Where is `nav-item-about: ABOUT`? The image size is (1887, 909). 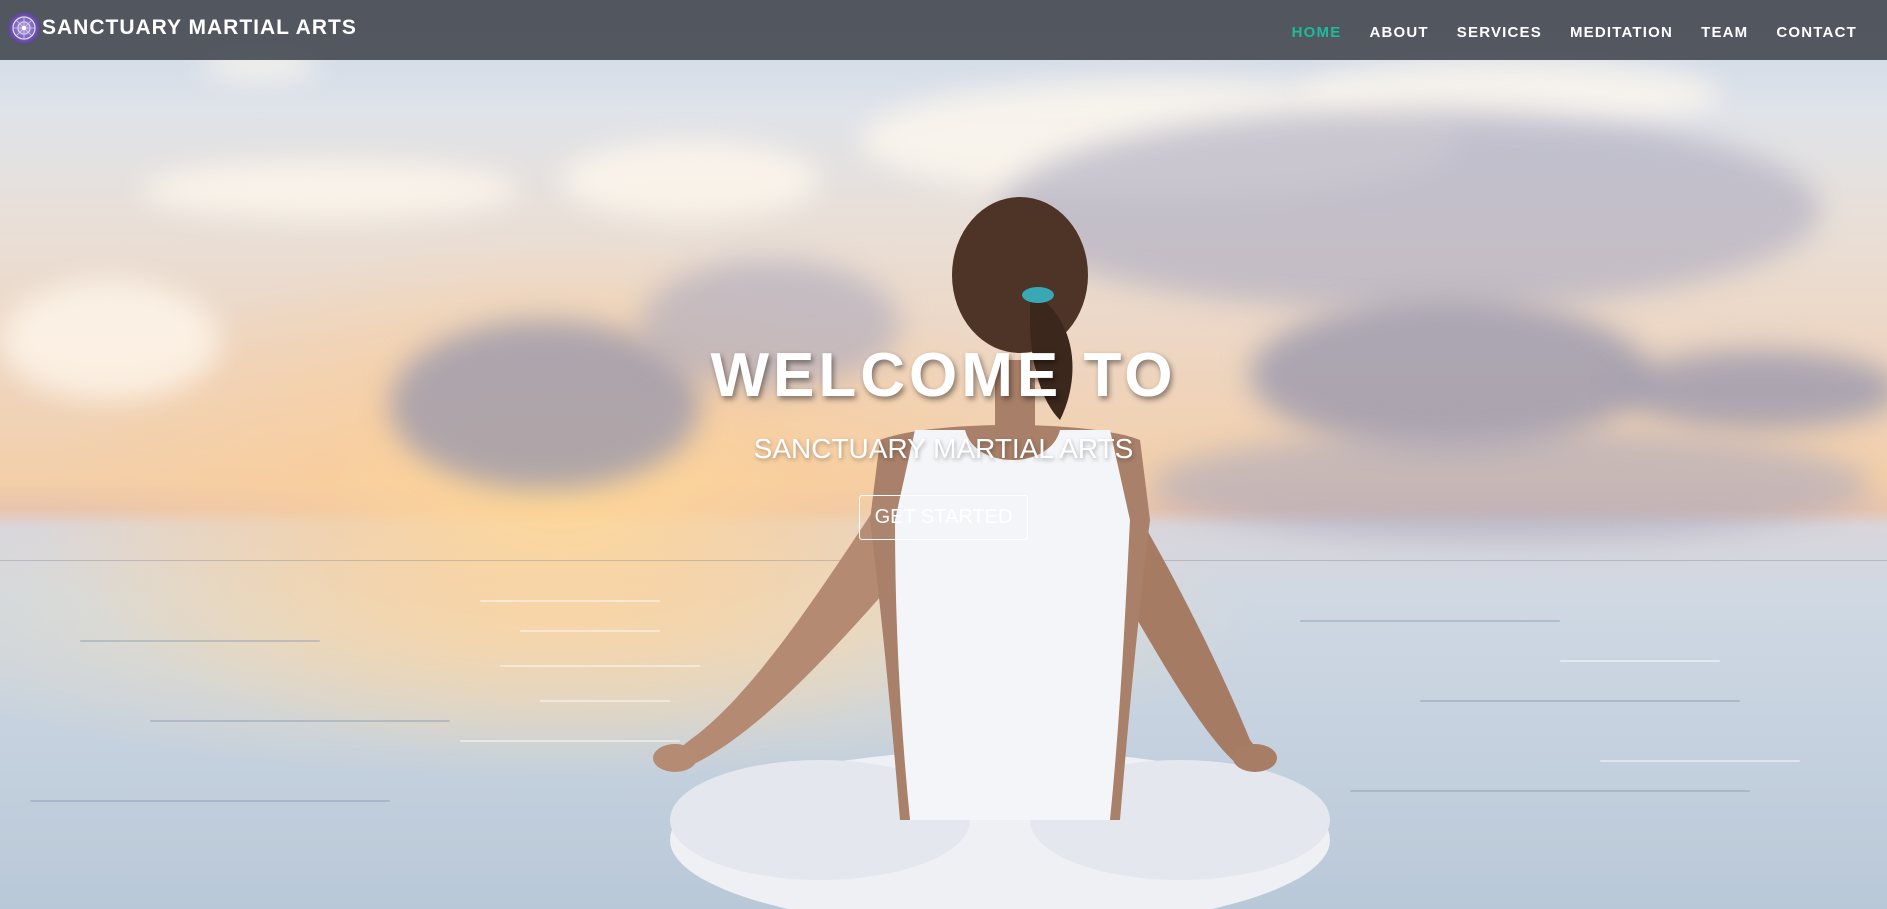
nav-item-about: ABOUT is located at coordinates (1398, 32).